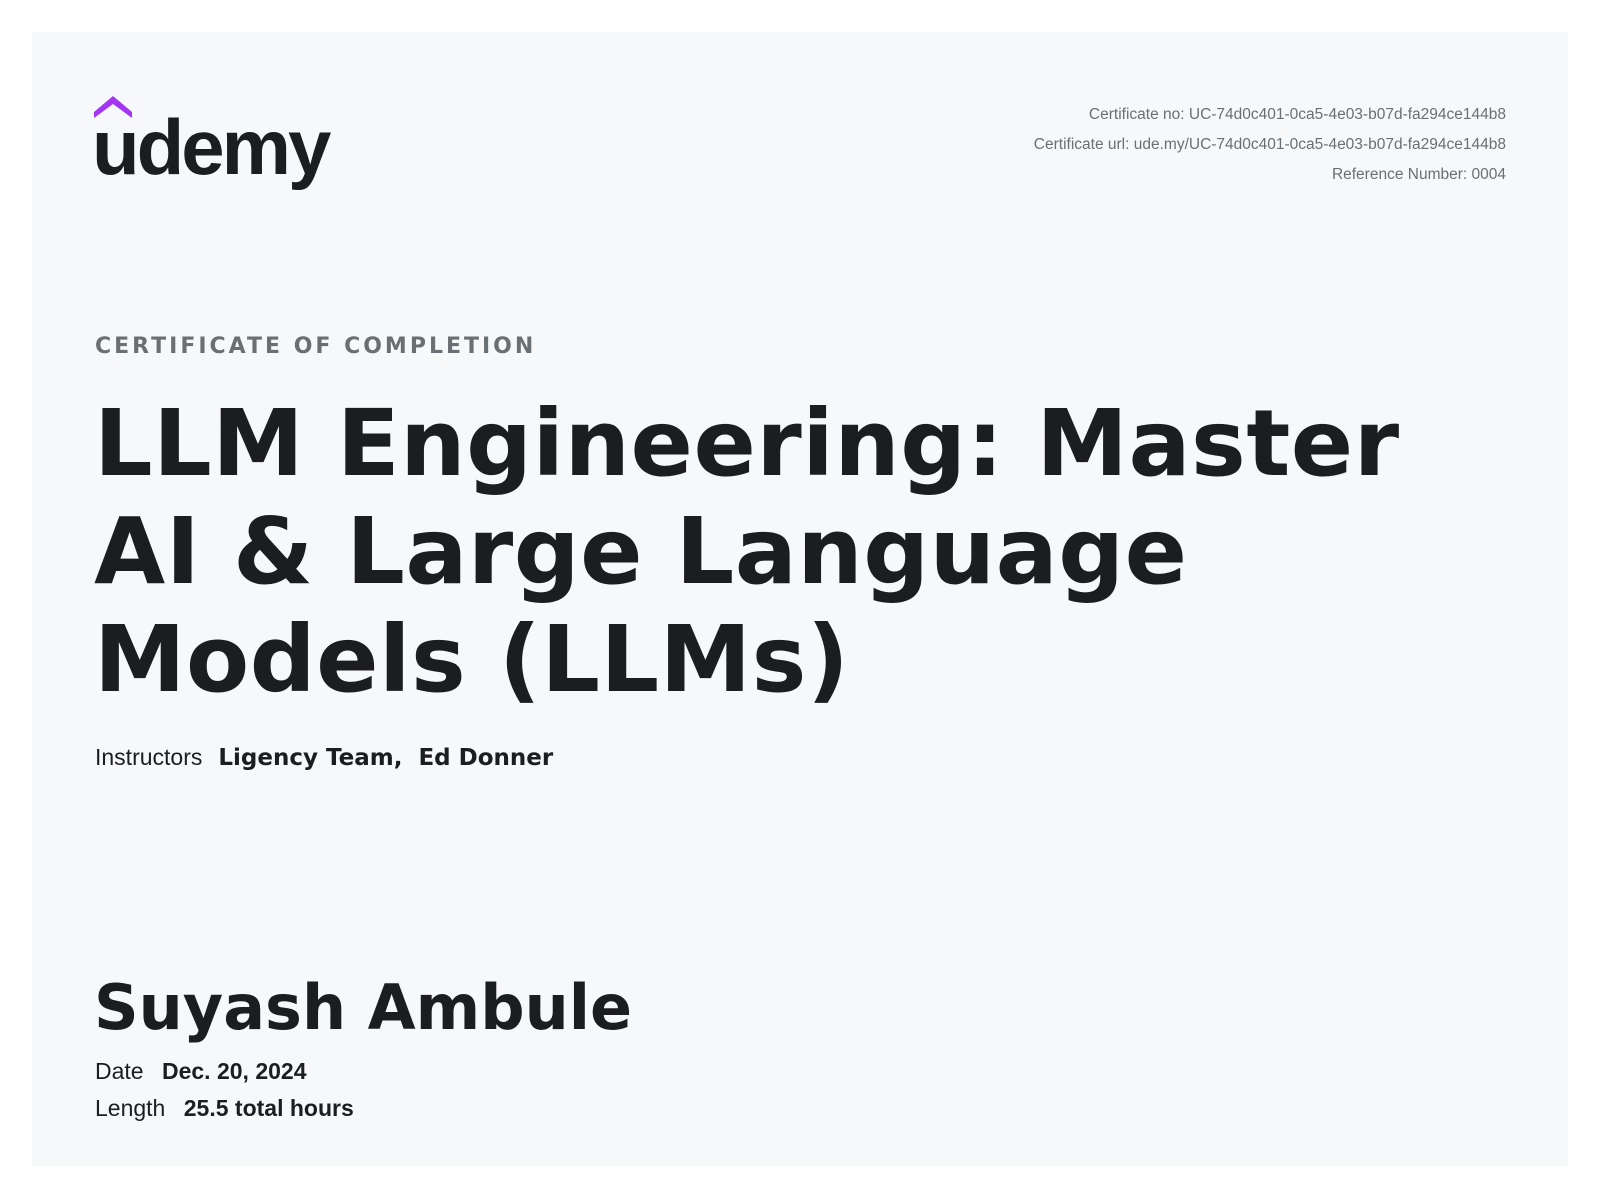 The image size is (1600, 1190). I want to click on length-row: Length 25.5 total hours, so click(224, 1108).